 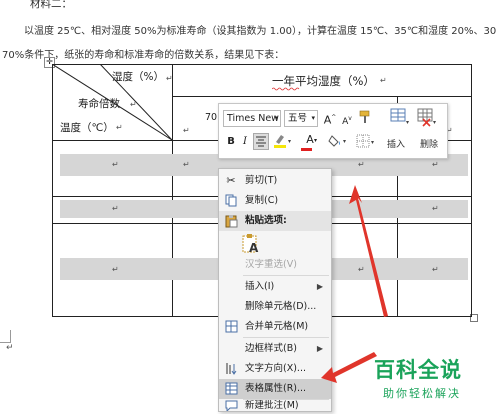 What do you see at coordinates (418, 370) in the screenshot?
I see `watermark-title: 百科全说` at bounding box center [418, 370].